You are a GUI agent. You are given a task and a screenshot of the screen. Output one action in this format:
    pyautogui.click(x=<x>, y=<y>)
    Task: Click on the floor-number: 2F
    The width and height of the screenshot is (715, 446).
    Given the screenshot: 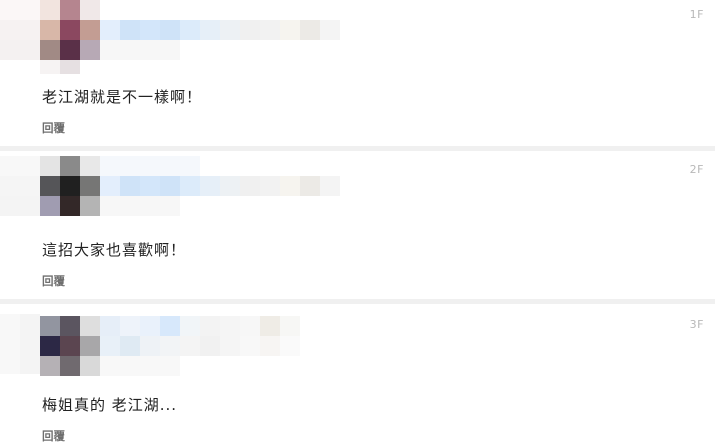 What is the action you would take?
    pyautogui.click(x=696, y=169)
    